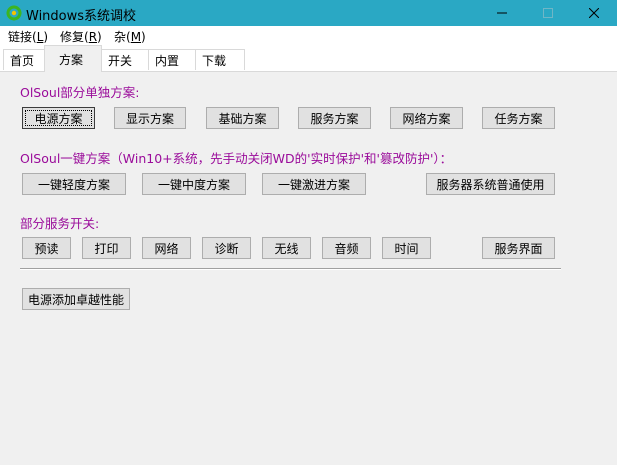  I want to click on network-scheme-label: 网络方案, so click(426, 118).